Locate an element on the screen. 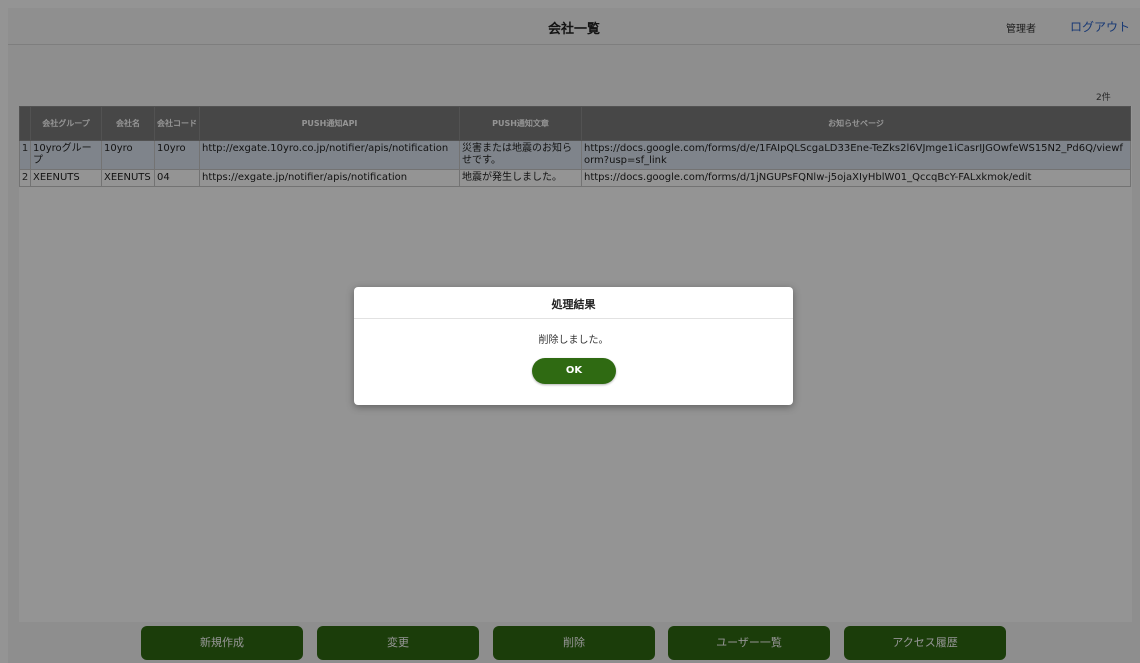 Image resolution: width=1140 pixels, height=663 pixels. result-dialog: 処理結果 削除しました。 OK is located at coordinates (573, 346).